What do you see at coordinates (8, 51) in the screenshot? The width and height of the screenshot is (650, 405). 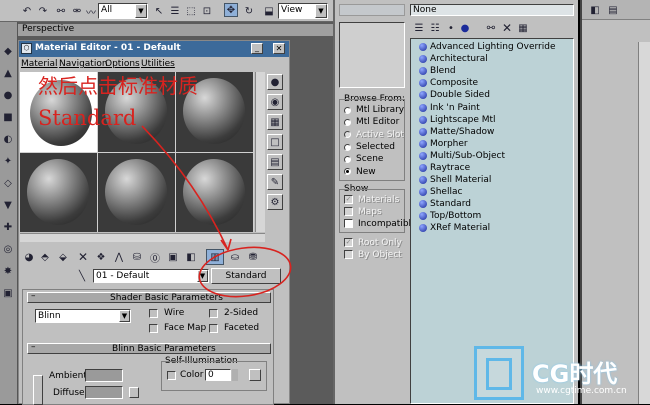 I see `tool-icon: ◆` at bounding box center [8, 51].